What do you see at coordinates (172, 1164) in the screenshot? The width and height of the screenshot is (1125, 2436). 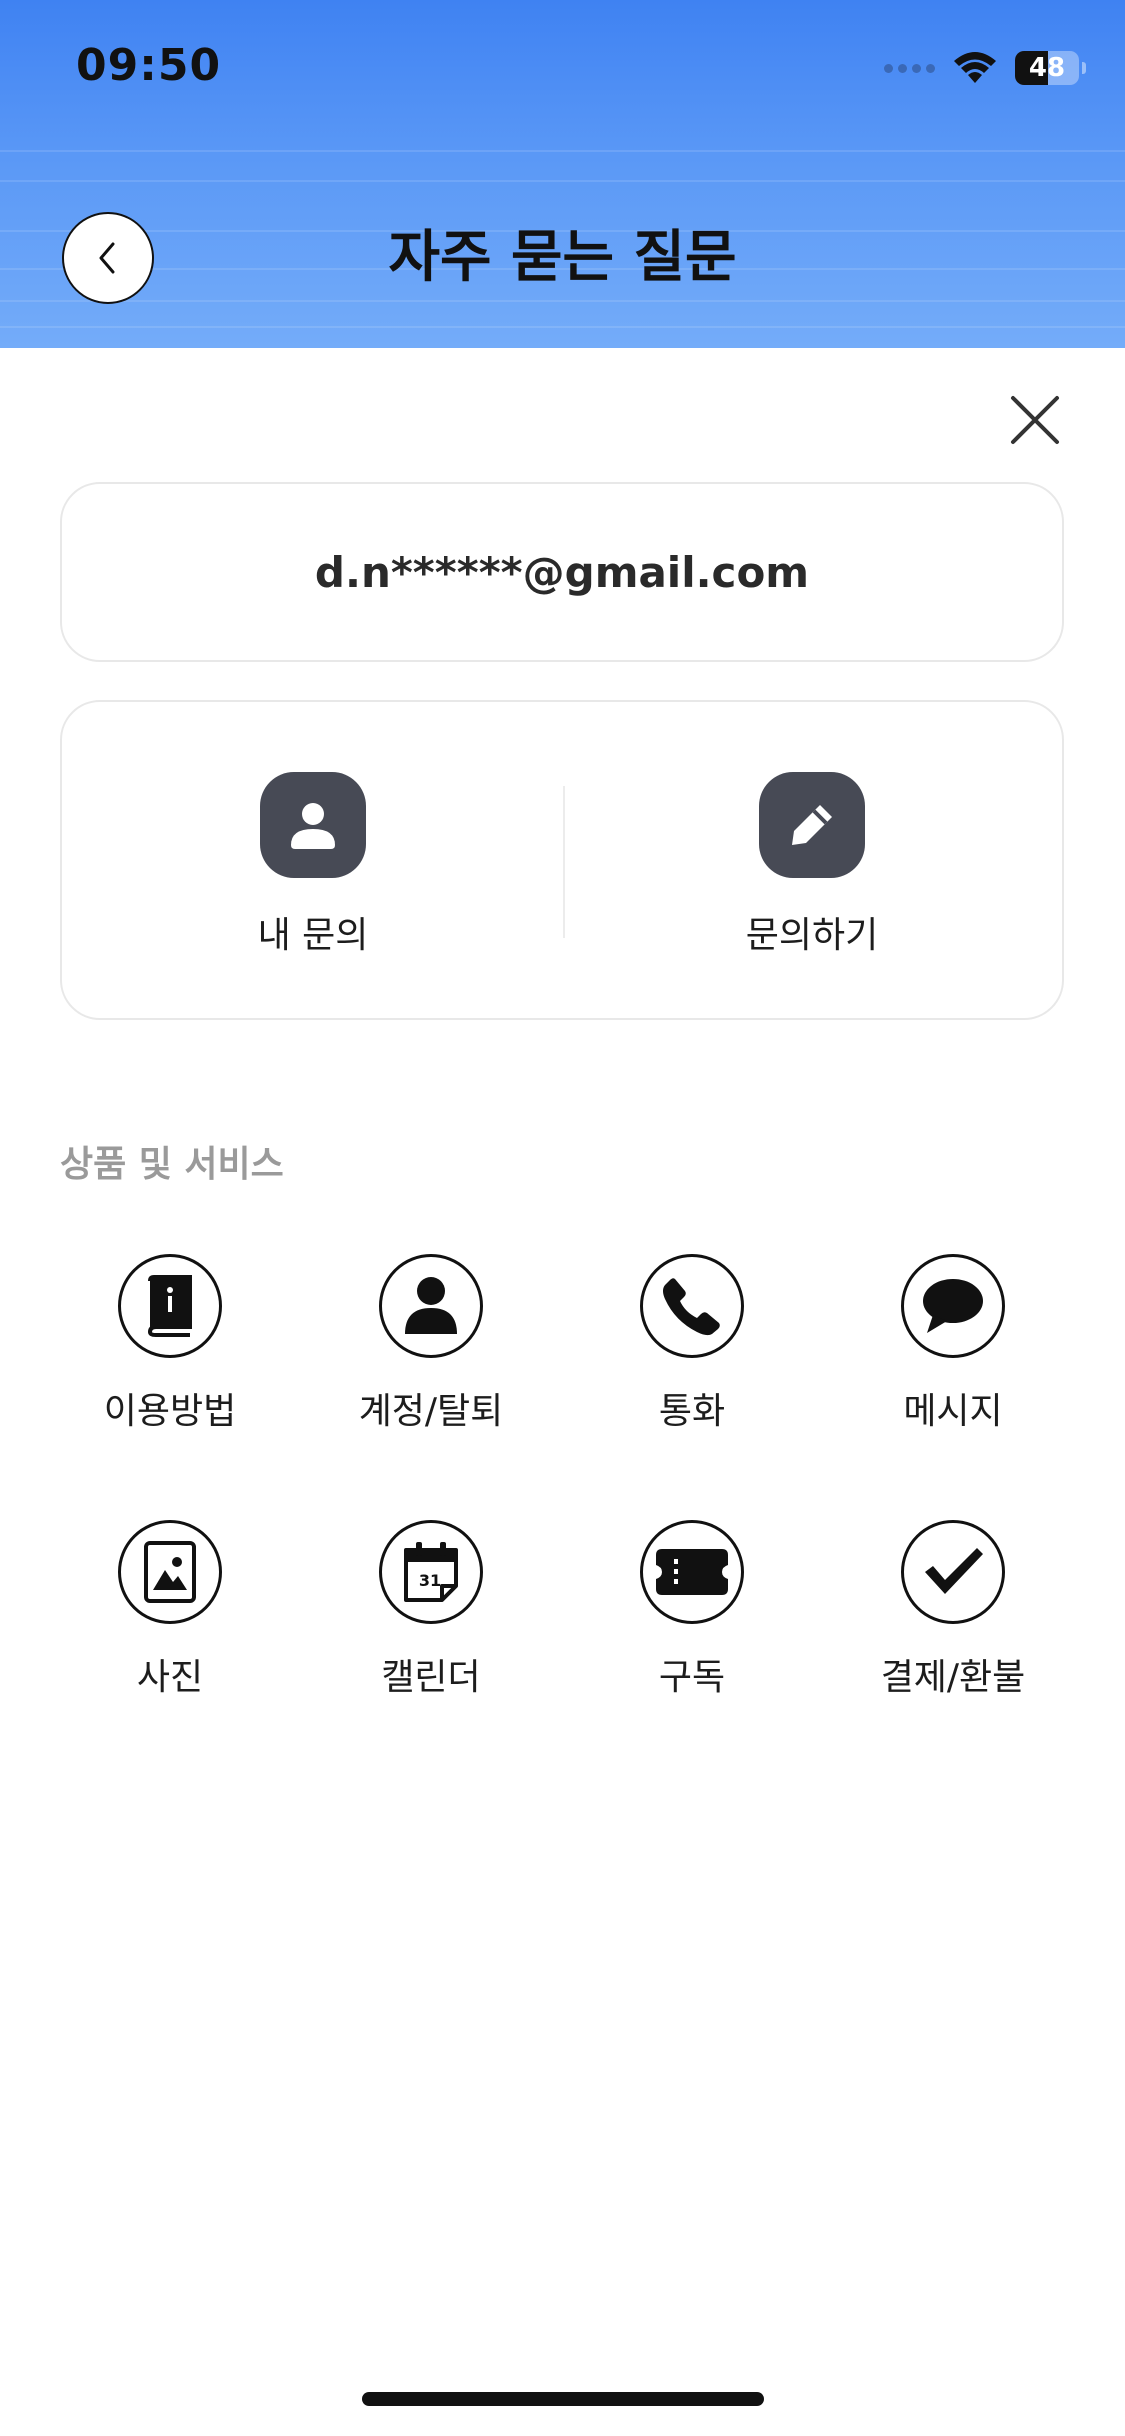 I see `section-title: 상품 및 서비스` at bounding box center [172, 1164].